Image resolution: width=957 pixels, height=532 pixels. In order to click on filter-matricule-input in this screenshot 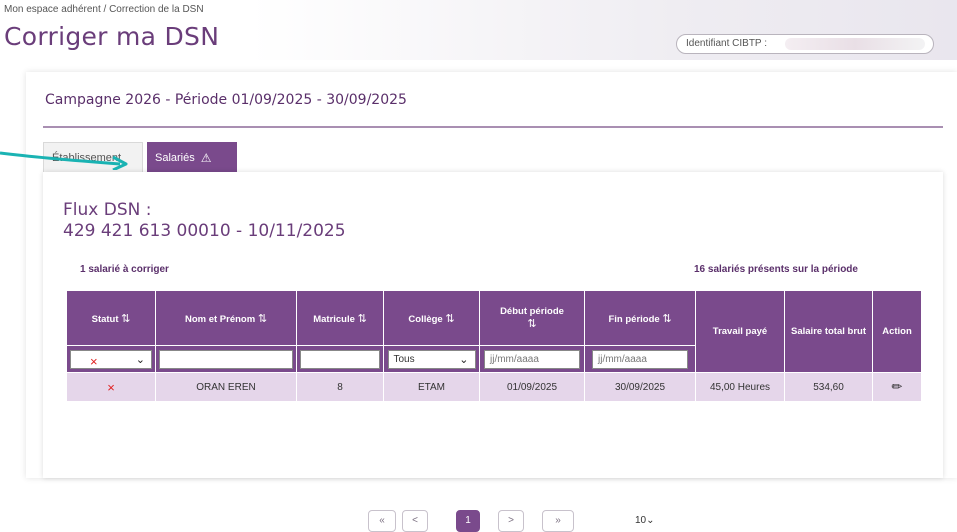, I will do `click(340, 359)`.